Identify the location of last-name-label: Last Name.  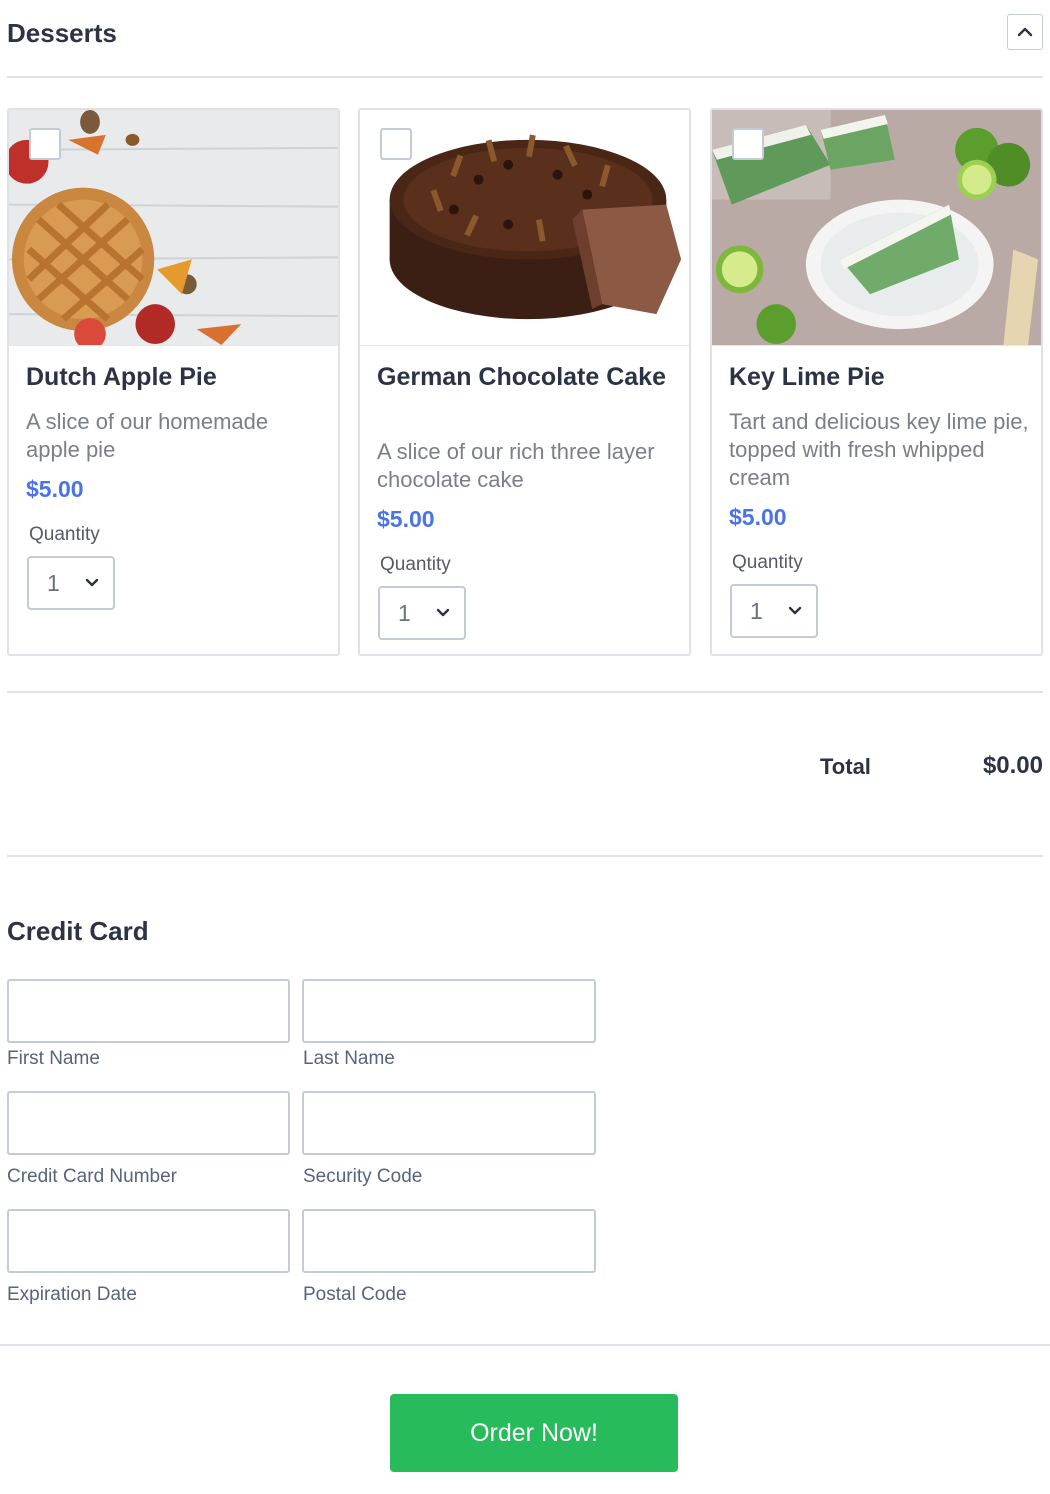
(349, 1058).